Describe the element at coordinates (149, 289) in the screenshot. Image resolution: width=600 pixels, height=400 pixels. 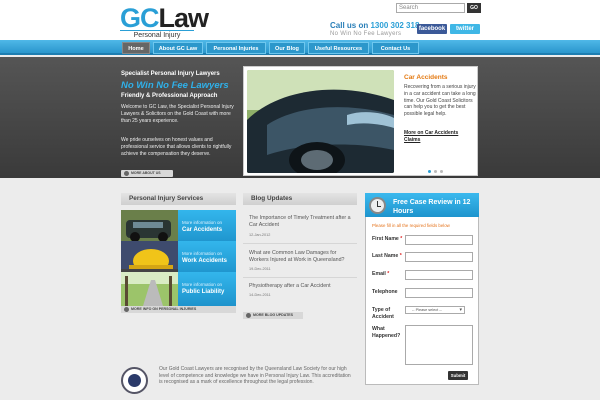
I see `public-liability-image` at that location.